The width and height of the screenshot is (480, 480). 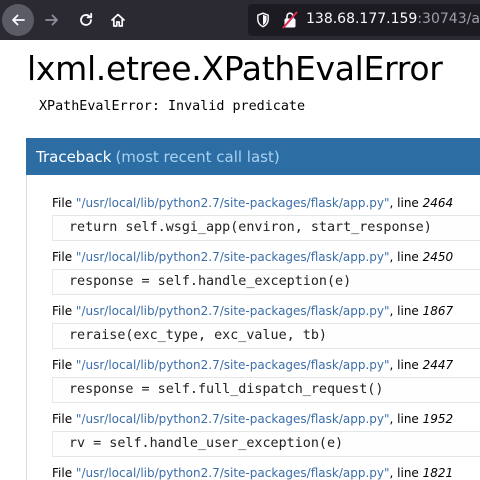 I want to click on url-host: 138.68.177.159, so click(x=362, y=19).